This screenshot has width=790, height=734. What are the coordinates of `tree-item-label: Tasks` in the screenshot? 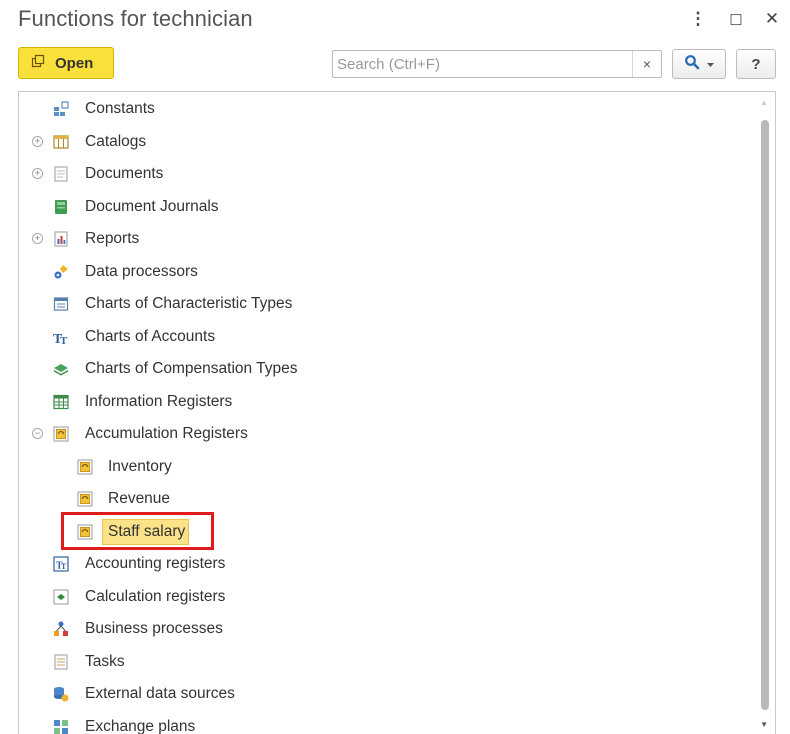 It's located at (105, 661).